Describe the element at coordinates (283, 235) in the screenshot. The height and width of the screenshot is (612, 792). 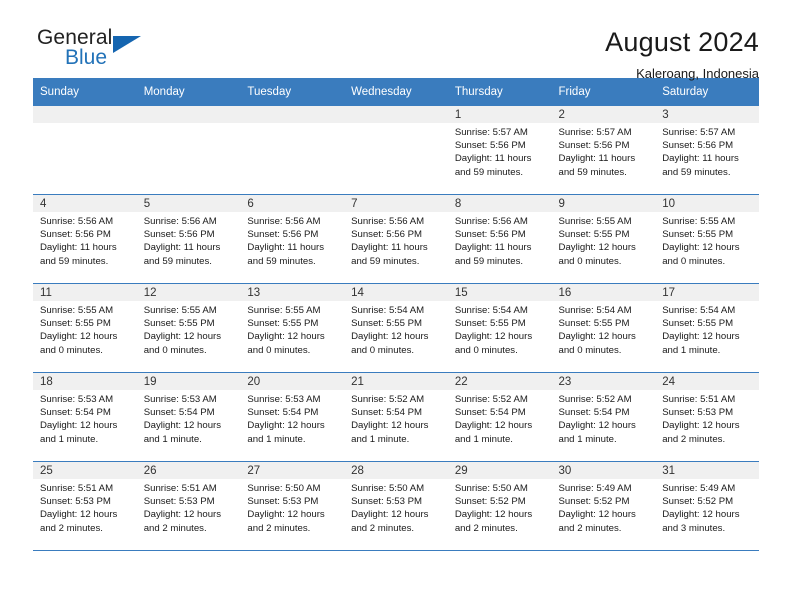
I see `sunset-text: Sunset: 5:56 PM` at that location.